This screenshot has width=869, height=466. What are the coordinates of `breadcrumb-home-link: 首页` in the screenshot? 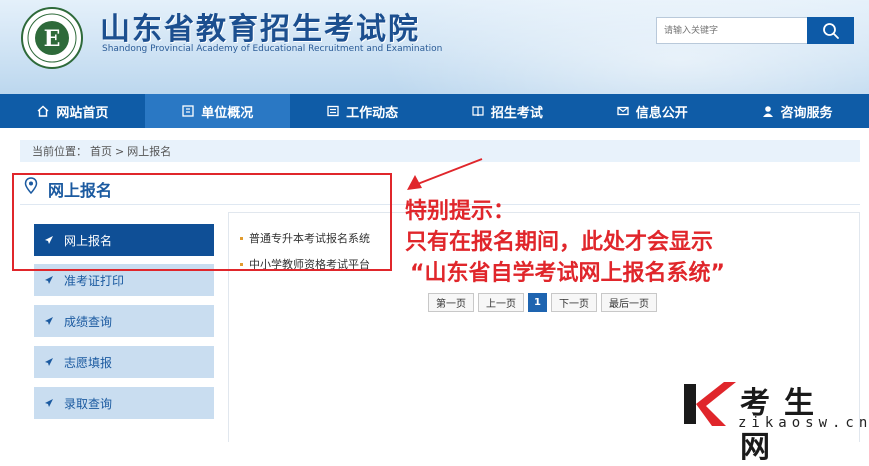 It's located at (101, 151).